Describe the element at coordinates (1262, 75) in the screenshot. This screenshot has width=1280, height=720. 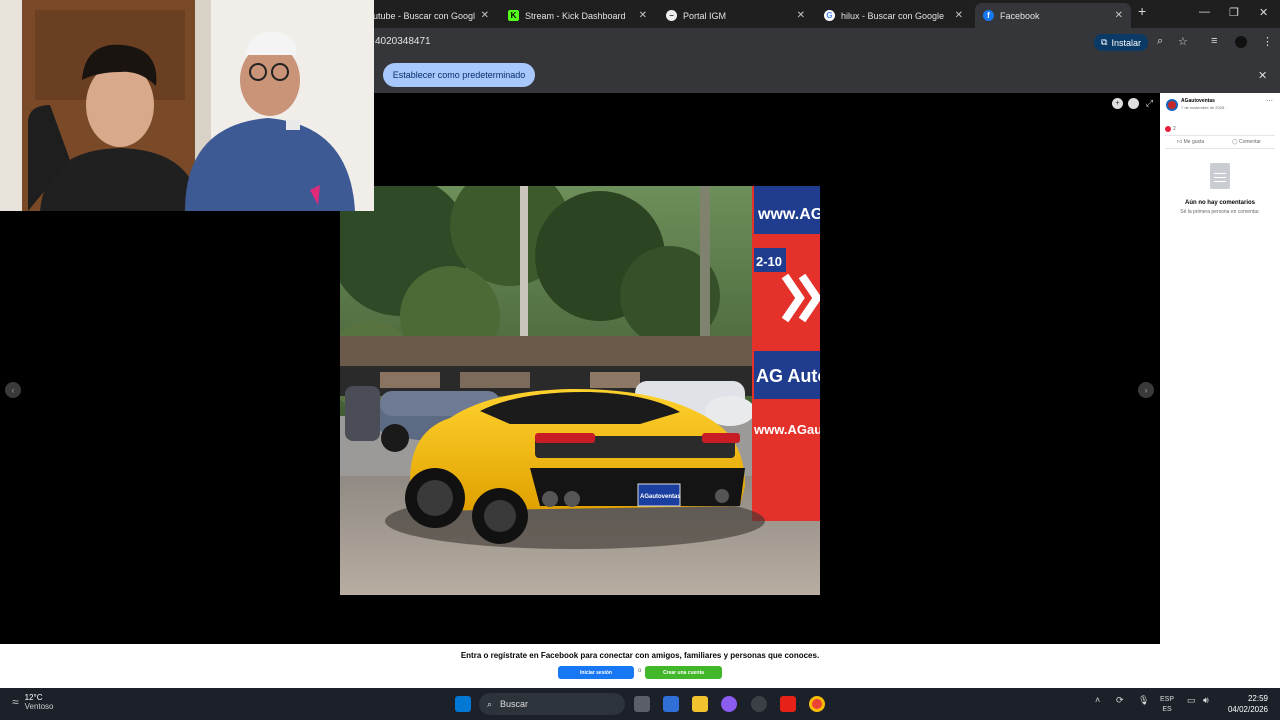
I see `infobar-close-icon: ✕` at that location.